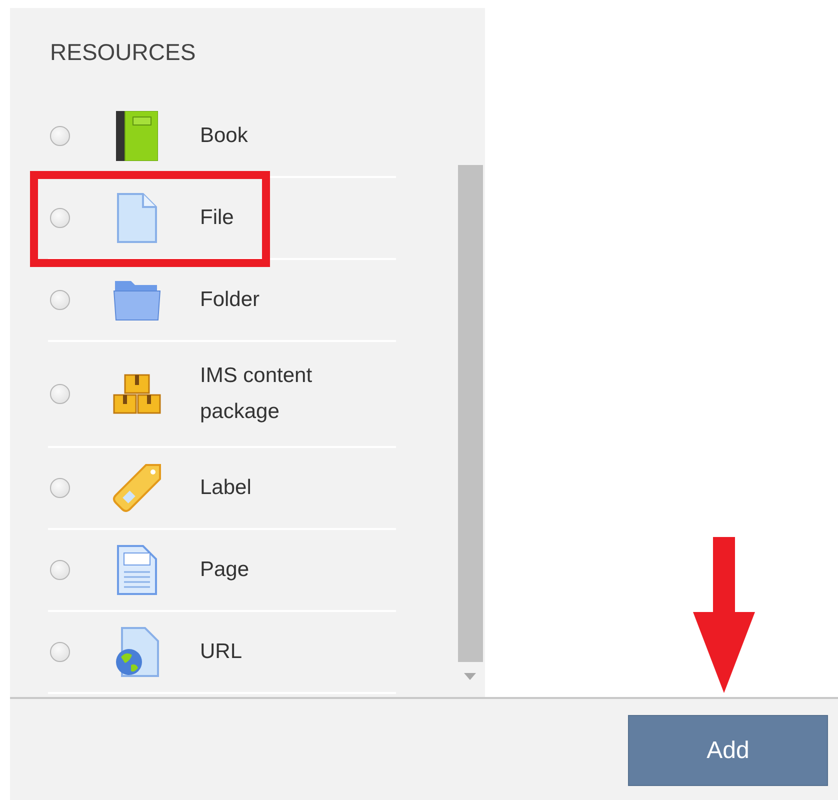  Describe the element at coordinates (275, 394) in the screenshot. I see `resource-label: IMS content package` at that location.